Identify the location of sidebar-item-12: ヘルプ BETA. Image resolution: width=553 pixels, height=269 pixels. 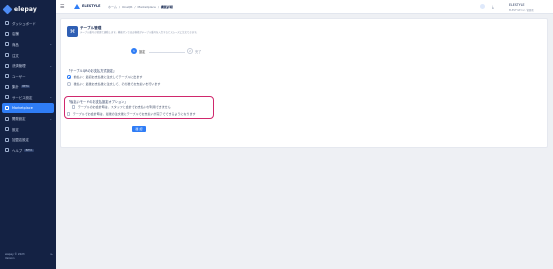
(28, 150).